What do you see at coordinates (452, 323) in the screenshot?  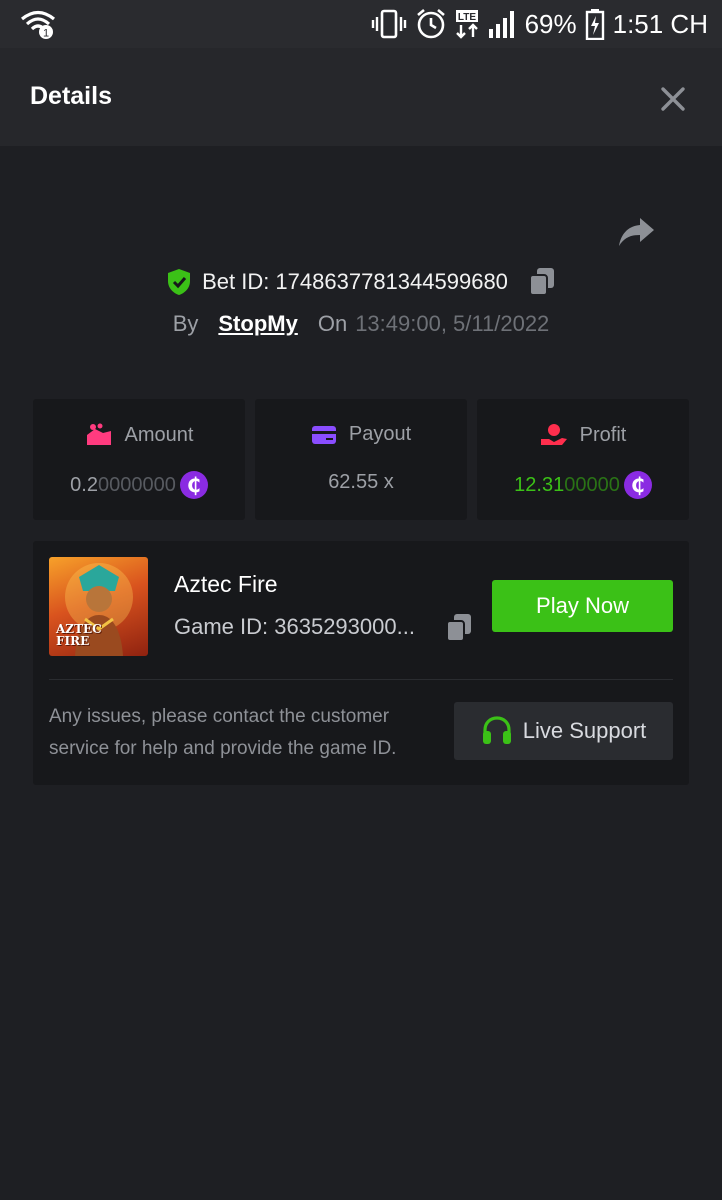 I see `bet-datetime: 13:49:00, 5/11/2022` at bounding box center [452, 323].